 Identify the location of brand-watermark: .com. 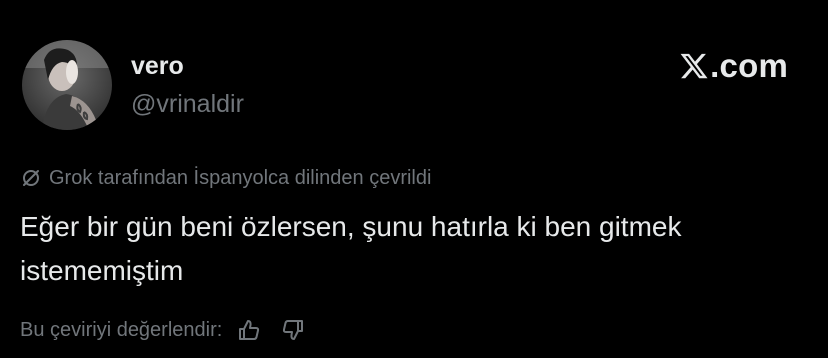
(733, 66).